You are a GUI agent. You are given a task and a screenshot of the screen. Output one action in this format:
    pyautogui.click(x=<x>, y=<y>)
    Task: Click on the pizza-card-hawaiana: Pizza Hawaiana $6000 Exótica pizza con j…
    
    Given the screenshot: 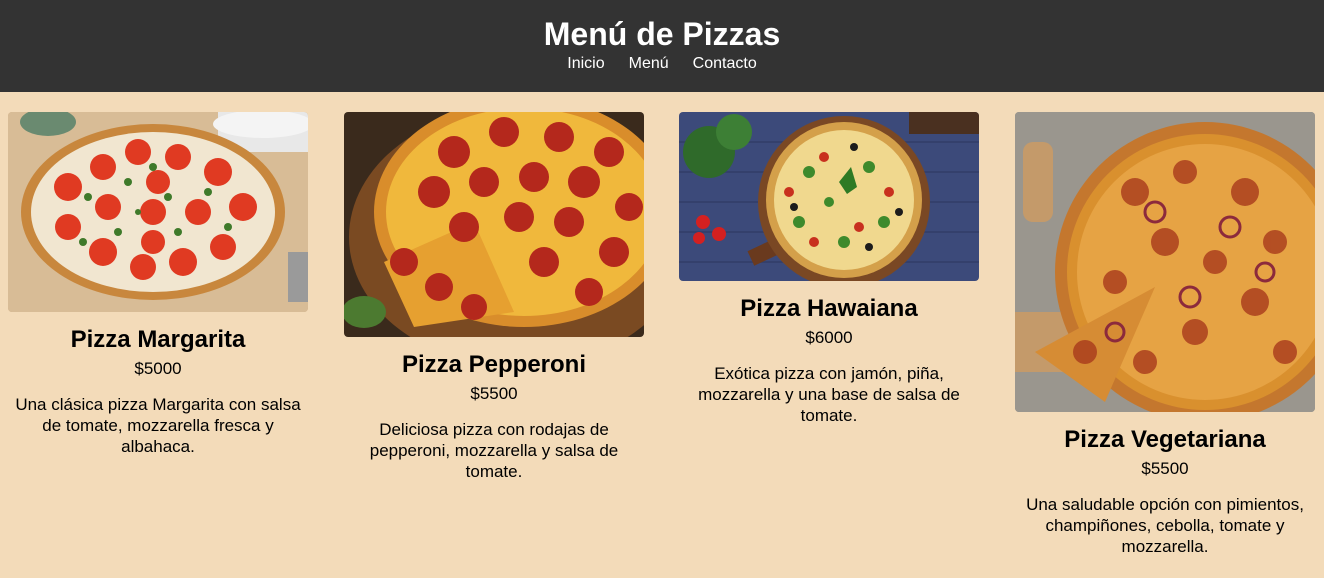 What is the action you would take?
    pyautogui.click(x=829, y=269)
    